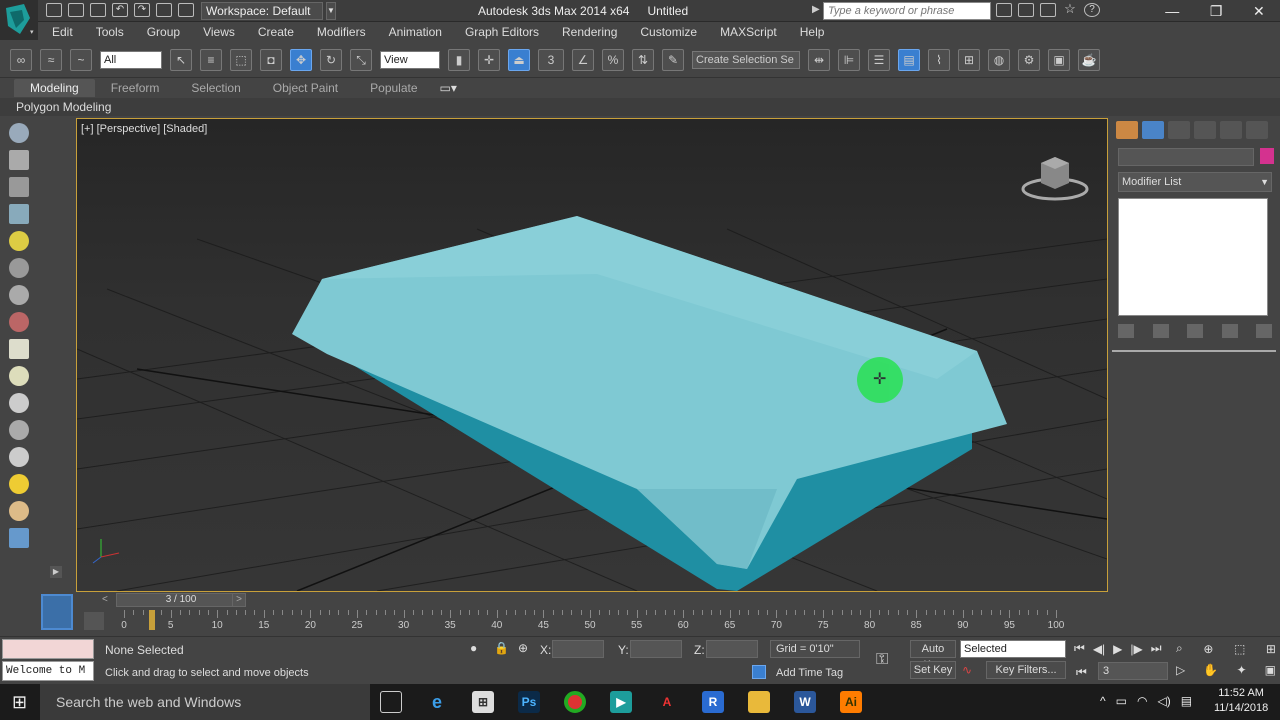 The image size is (1280, 720). I want to click on edge-icon: e, so click(437, 702).